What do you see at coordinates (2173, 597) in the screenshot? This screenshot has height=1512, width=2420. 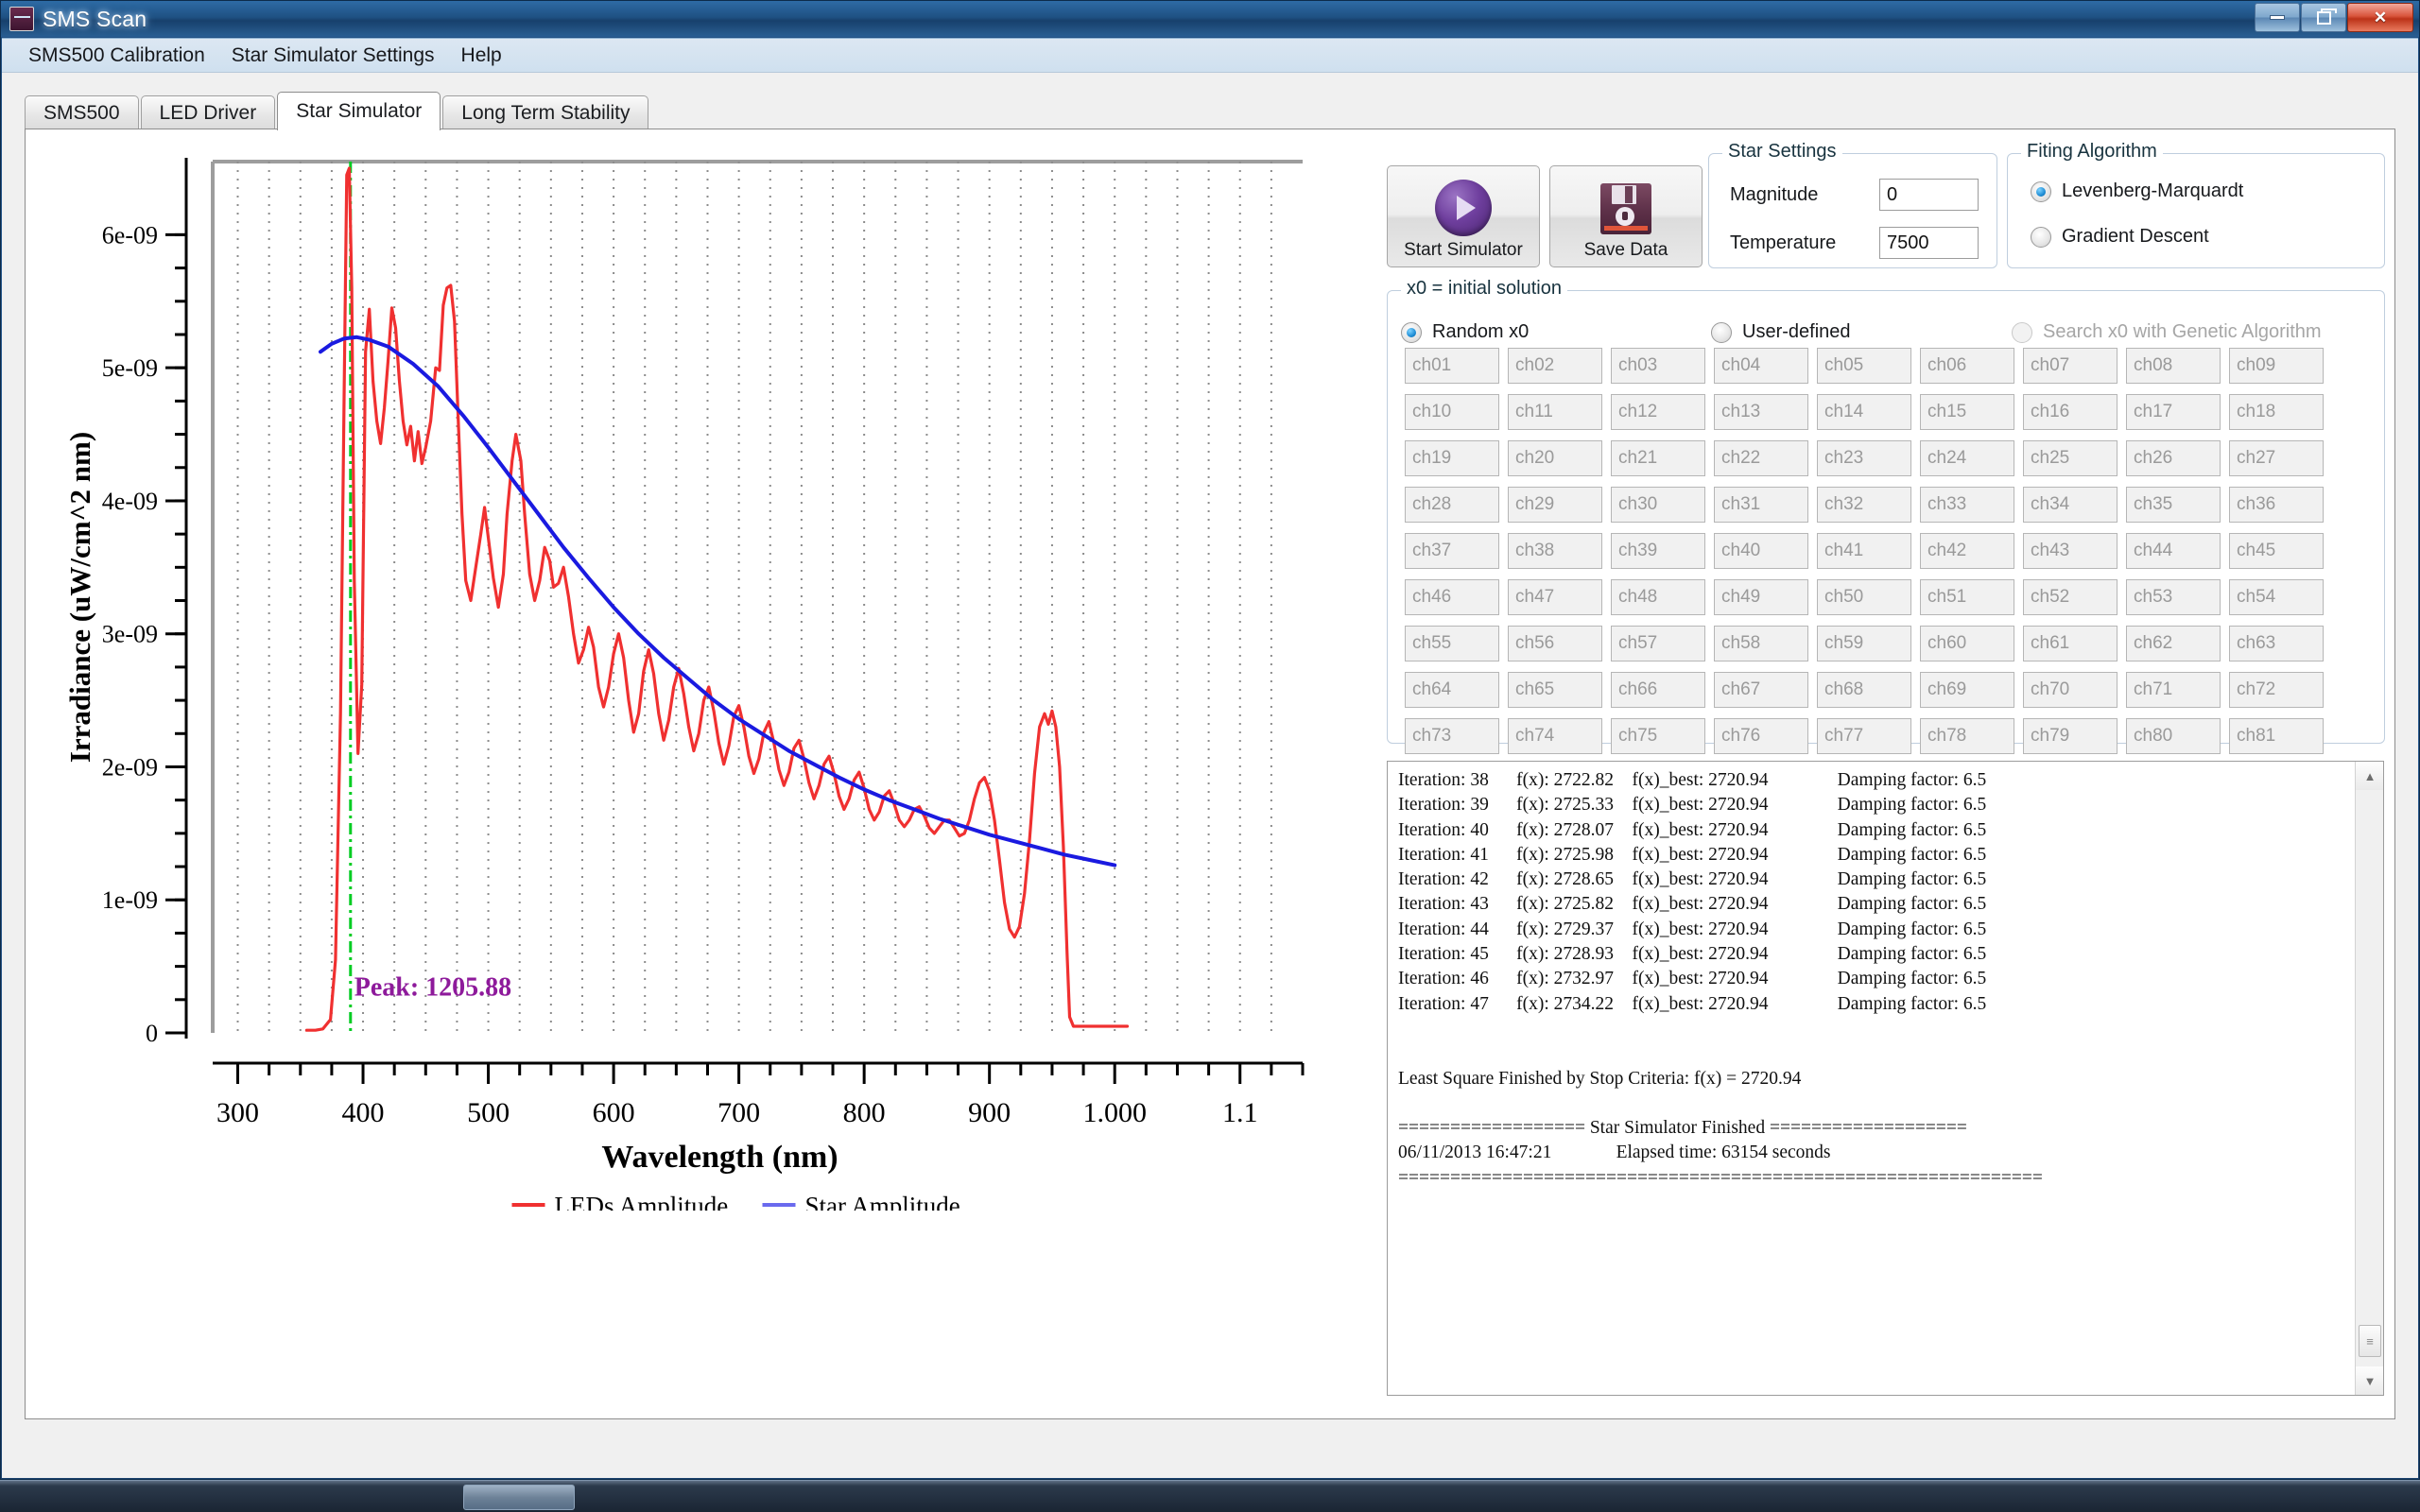 I see `channel-input-ch53: ch53` at bounding box center [2173, 597].